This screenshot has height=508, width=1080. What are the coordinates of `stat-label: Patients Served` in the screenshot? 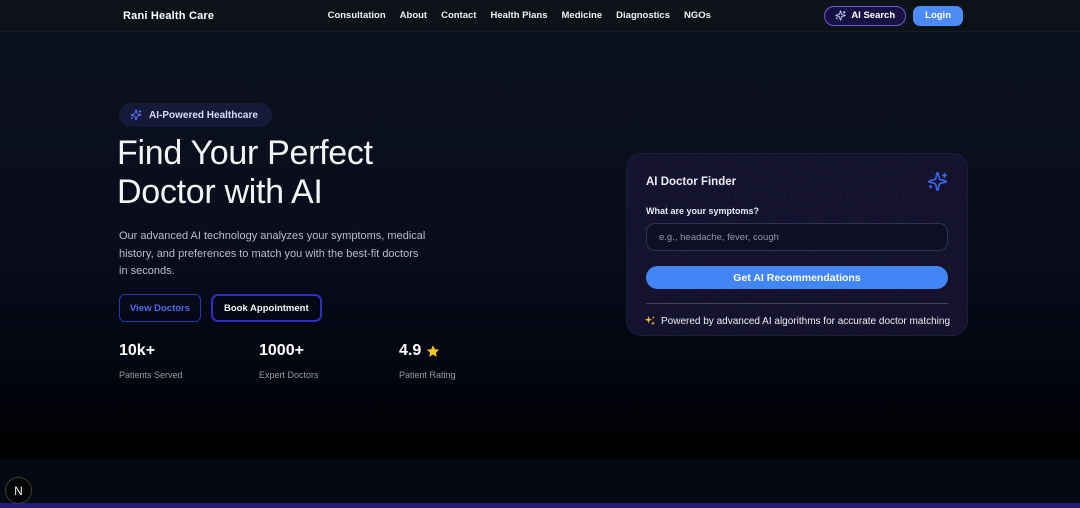 It's located at (151, 375).